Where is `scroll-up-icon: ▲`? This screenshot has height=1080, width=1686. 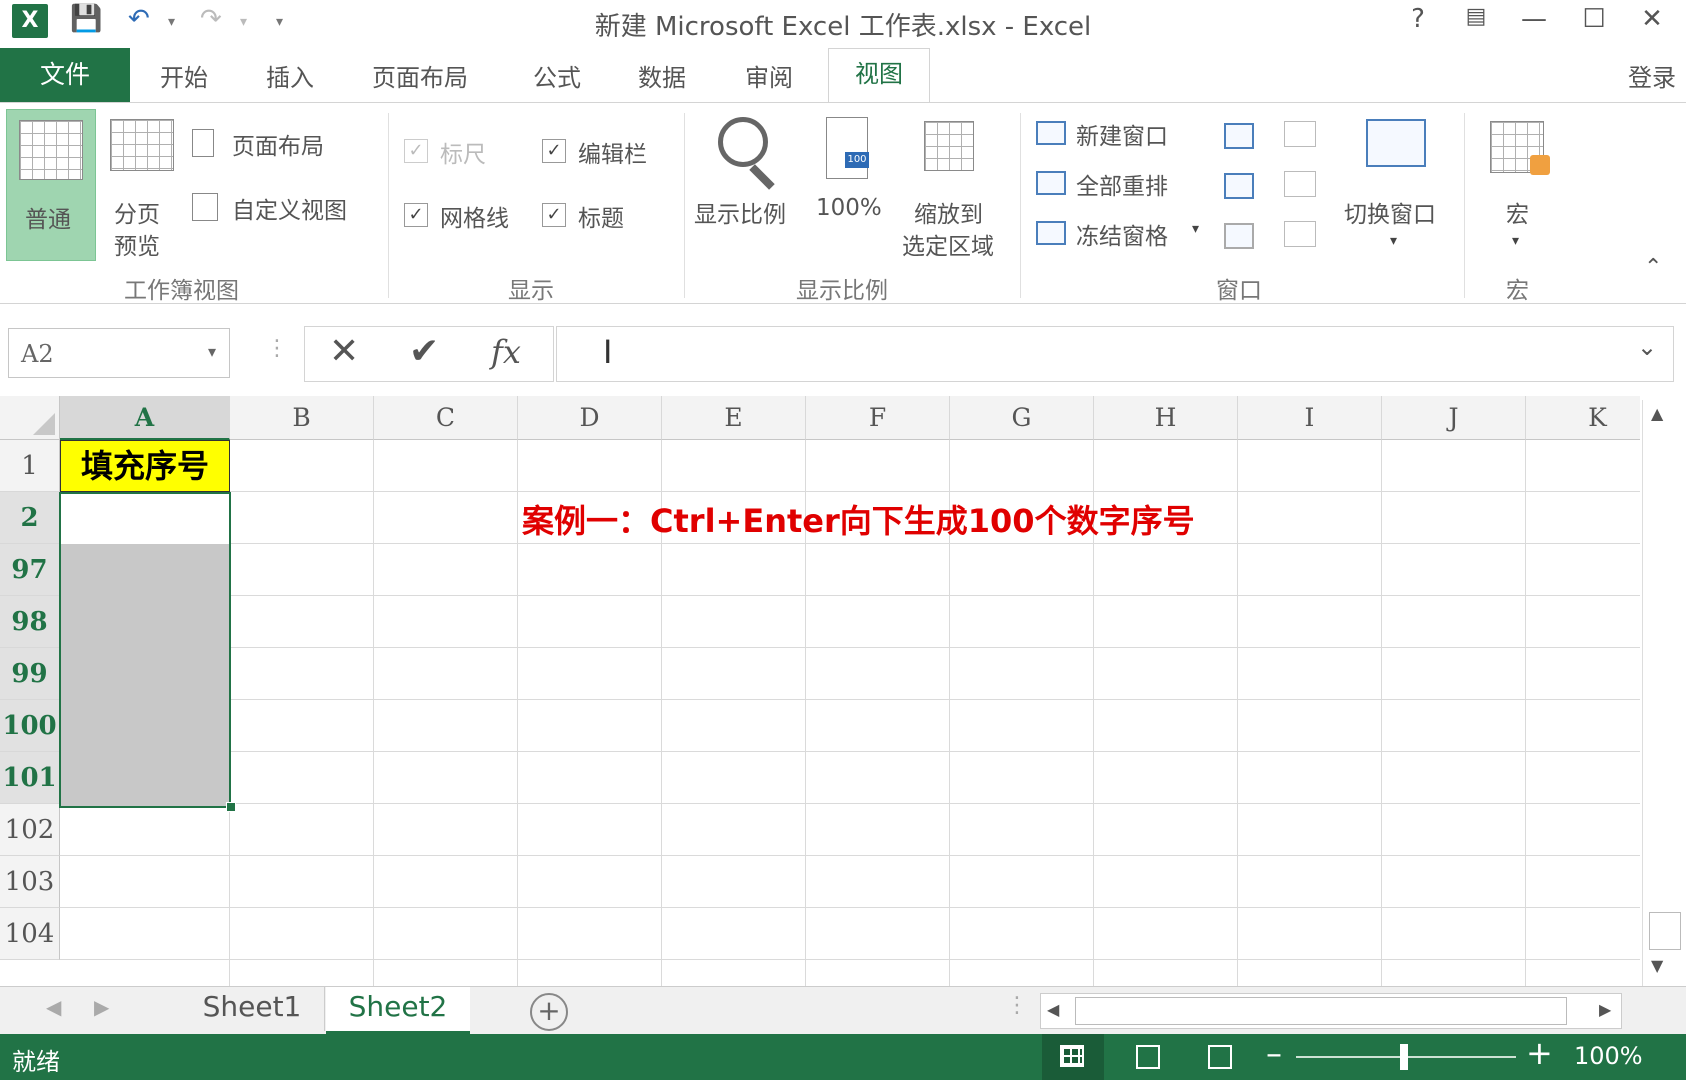
scroll-up-icon: ▲ is located at coordinates (1657, 413).